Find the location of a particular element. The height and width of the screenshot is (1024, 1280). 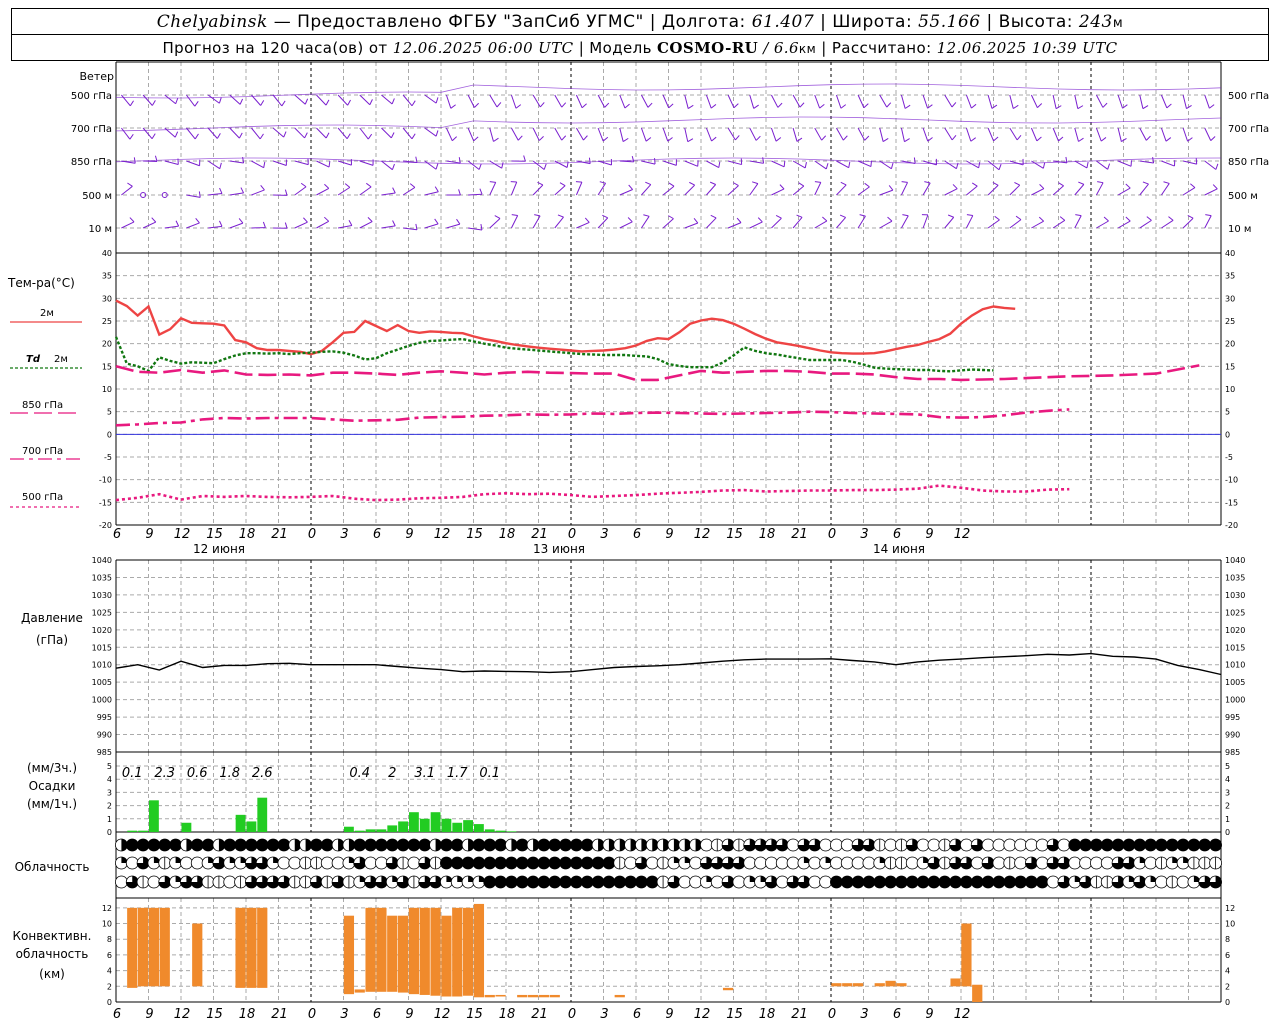

y-tick-left: 8 is located at coordinates (109, 939).